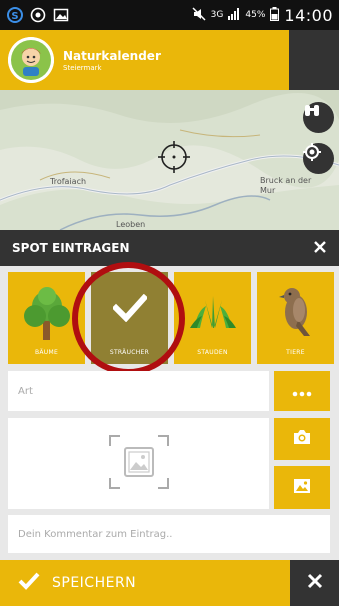 The image size is (339, 606). What do you see at coordinates (129, 352) in the screenshot?
I see `category-label: STRÄUCHER` at bounding box center [129, 352].